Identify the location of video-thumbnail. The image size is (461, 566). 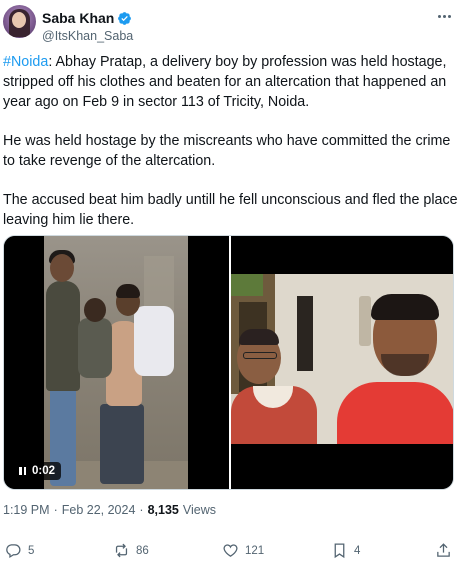
(116, 362).